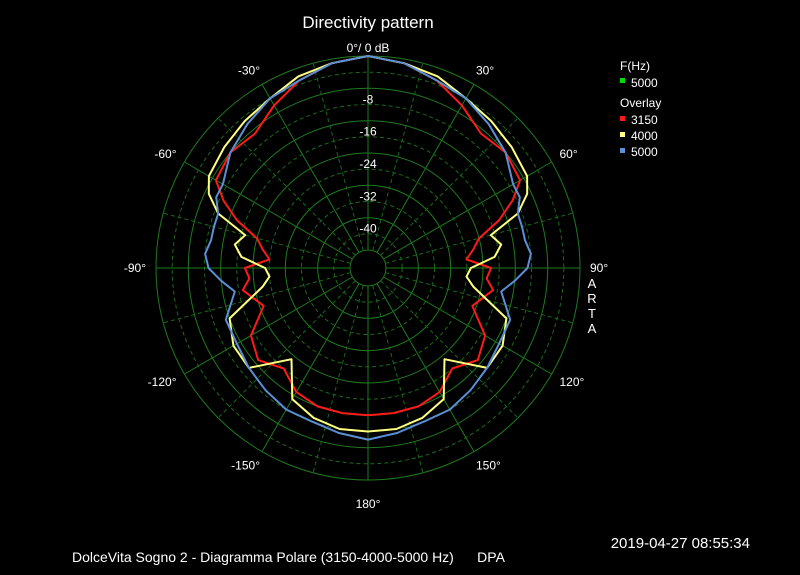 This screenshot has width=800, height=575. I want to click on legend-current-swatch, so click(622, 80).